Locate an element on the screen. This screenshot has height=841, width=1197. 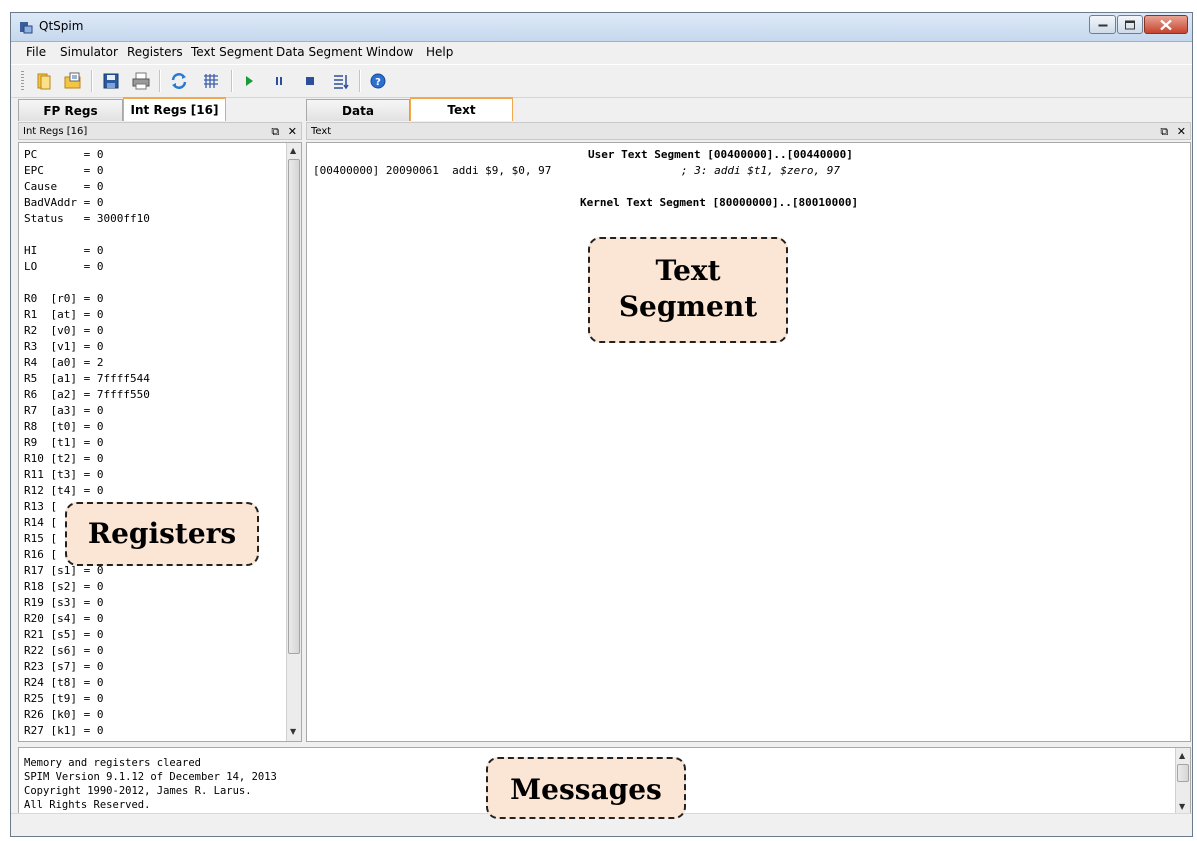
register-row: R10 [t2] = 0 is located at coordinates (64, 458).